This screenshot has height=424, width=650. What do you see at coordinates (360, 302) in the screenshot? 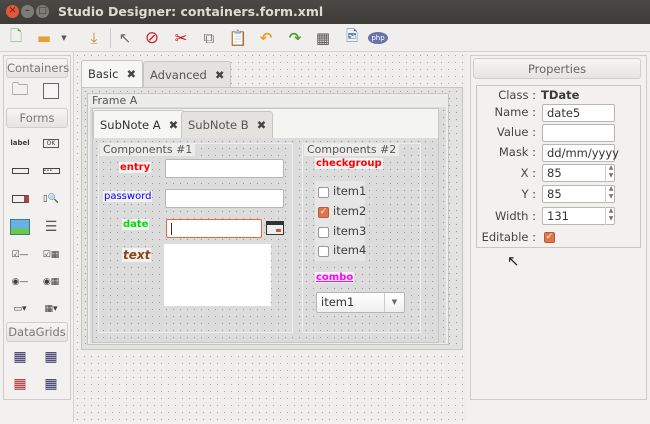
I see `combo-select: item1 ▼` at bounding box center [360, 302].